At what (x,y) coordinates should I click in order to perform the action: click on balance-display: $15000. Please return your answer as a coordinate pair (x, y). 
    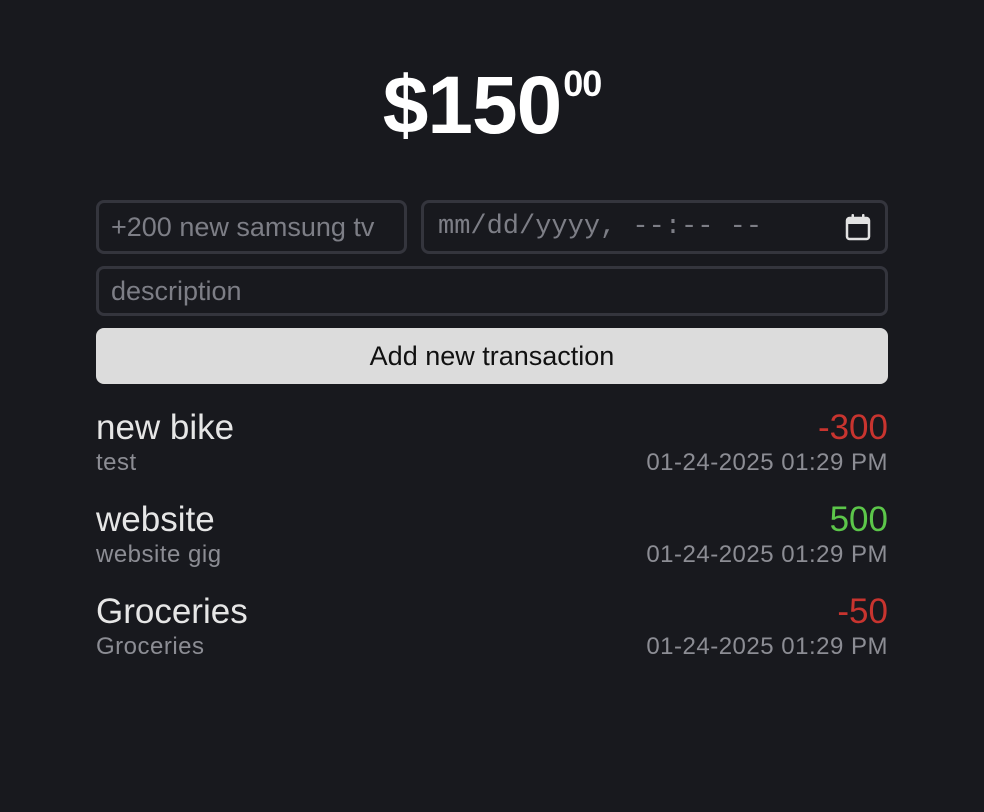
    Looking at the image, I should click on (492, 106).